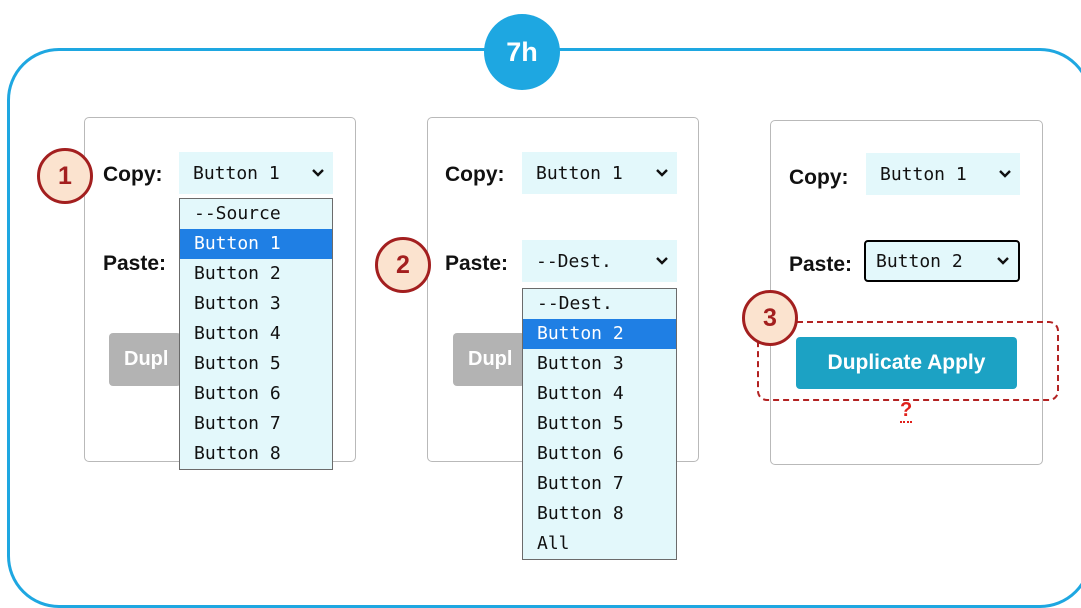  What do you see at coordinates (403, 265) in the screenshot?
I see `callout-2-badge: 2` at bounding box center [403, 265].